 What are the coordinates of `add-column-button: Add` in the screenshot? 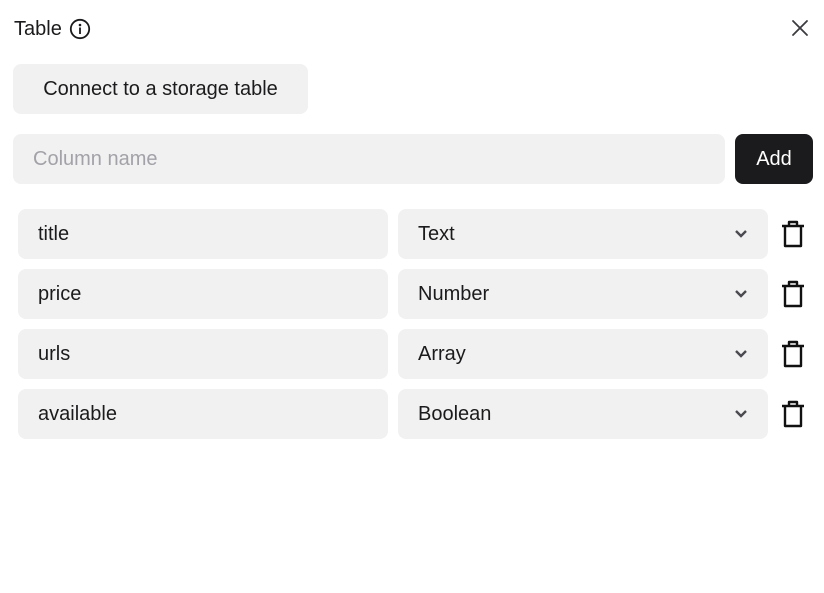 It's located at (774, 159).